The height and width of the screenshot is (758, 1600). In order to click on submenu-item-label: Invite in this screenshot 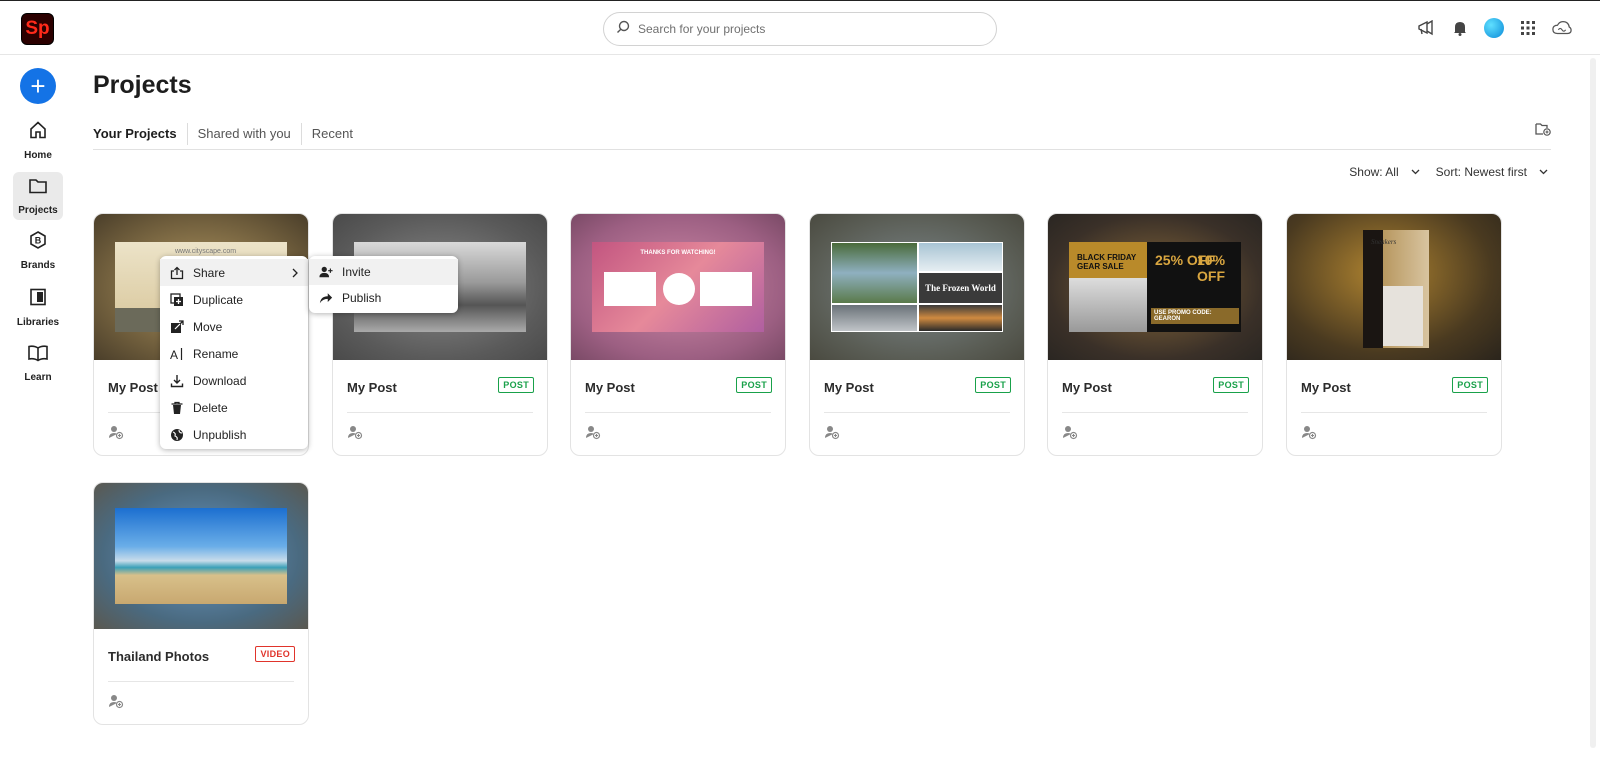, I will do `click(356, 272)`.